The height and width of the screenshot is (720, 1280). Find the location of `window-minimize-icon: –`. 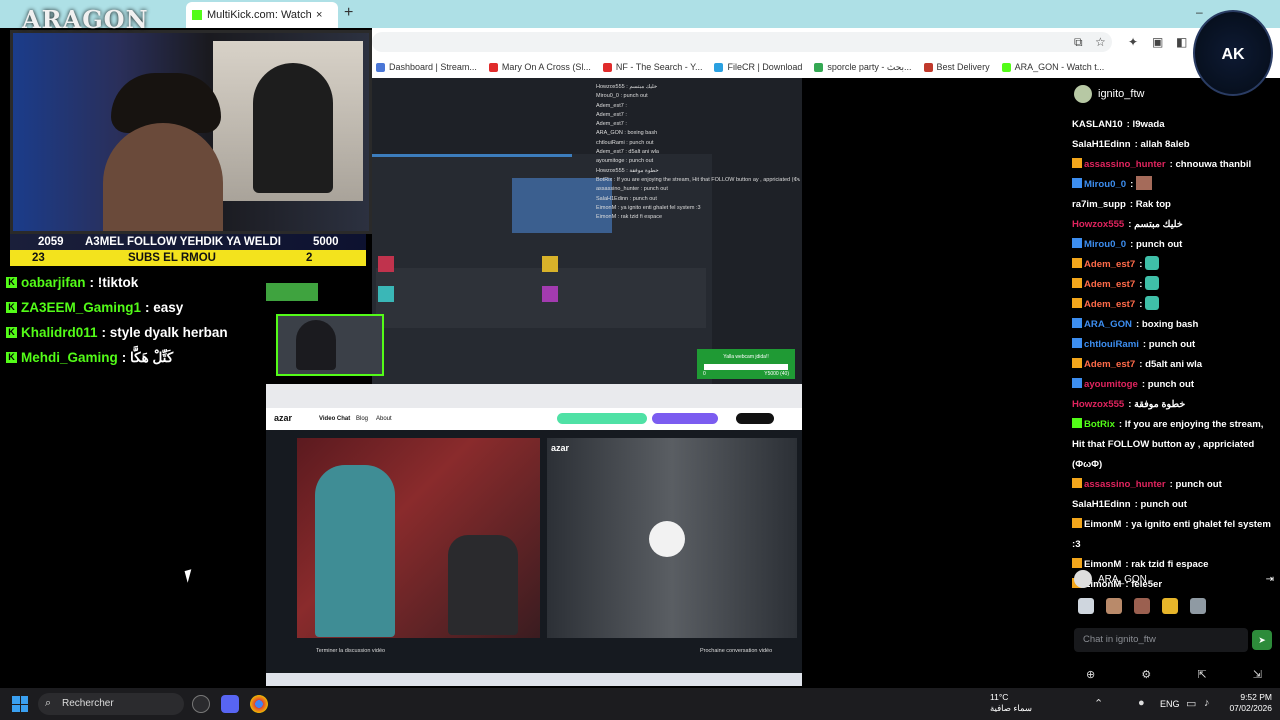

window-minimize-icon: – is located at coordinates (1199, 12).